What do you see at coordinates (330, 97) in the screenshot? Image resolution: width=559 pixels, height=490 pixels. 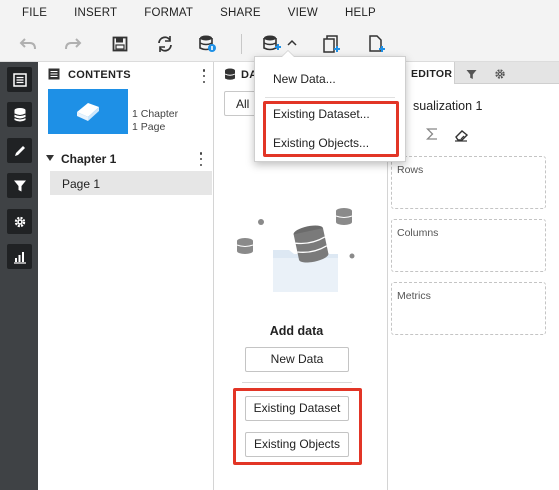 I see `dropdown-separator` at bounding box center [330, 97].